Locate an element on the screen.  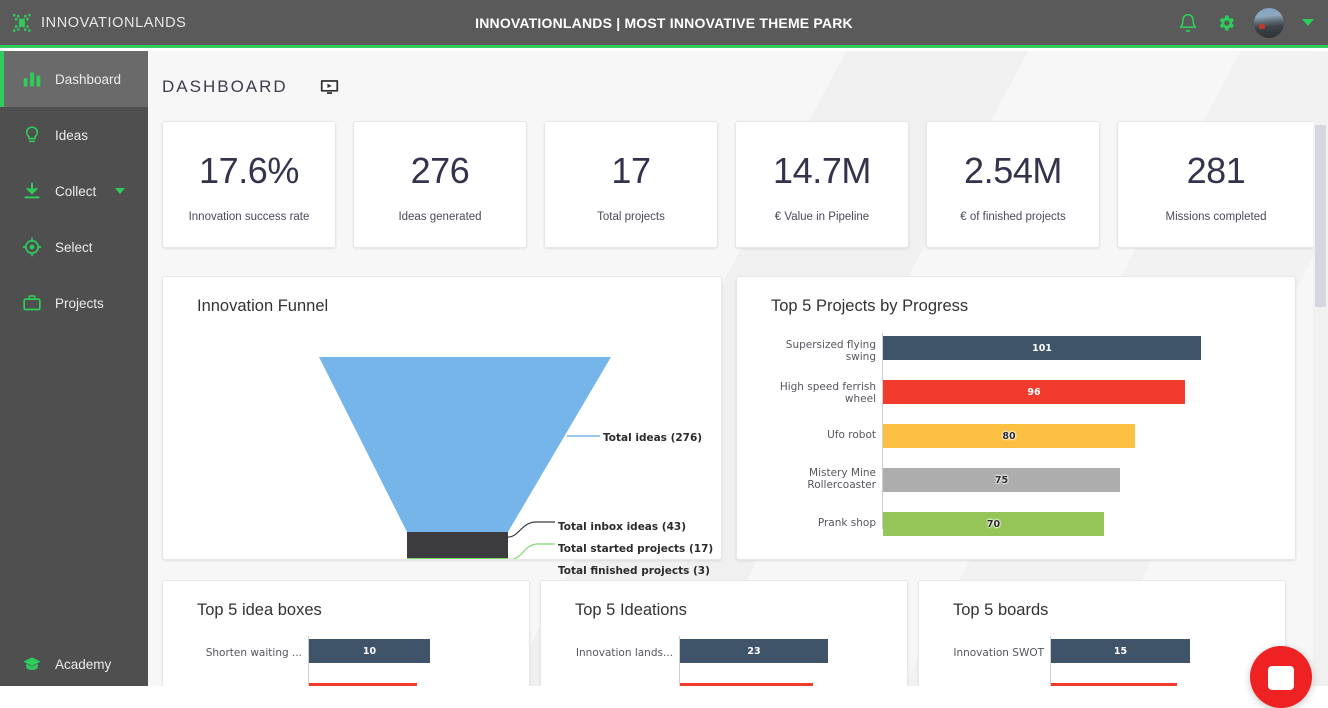
bar-value: 15 is located at coordinates (1120, 651).